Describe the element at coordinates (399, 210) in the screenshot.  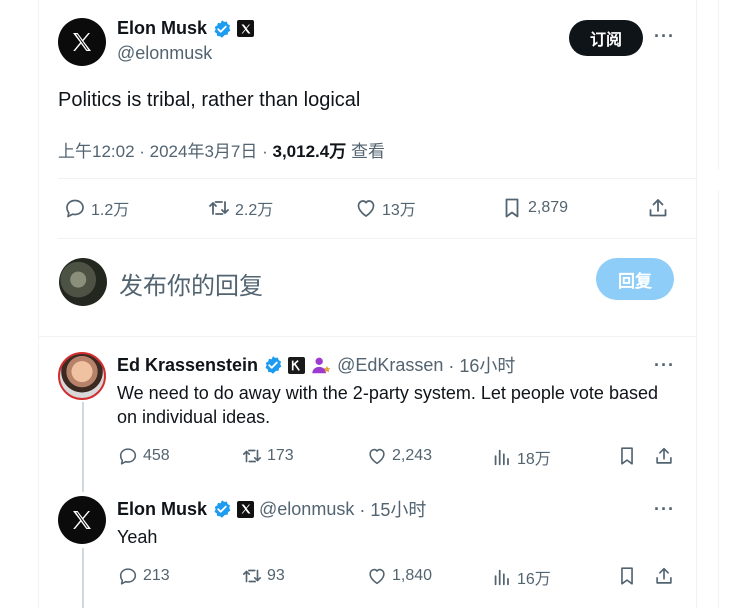
I see `like-count: 13万` at that location.